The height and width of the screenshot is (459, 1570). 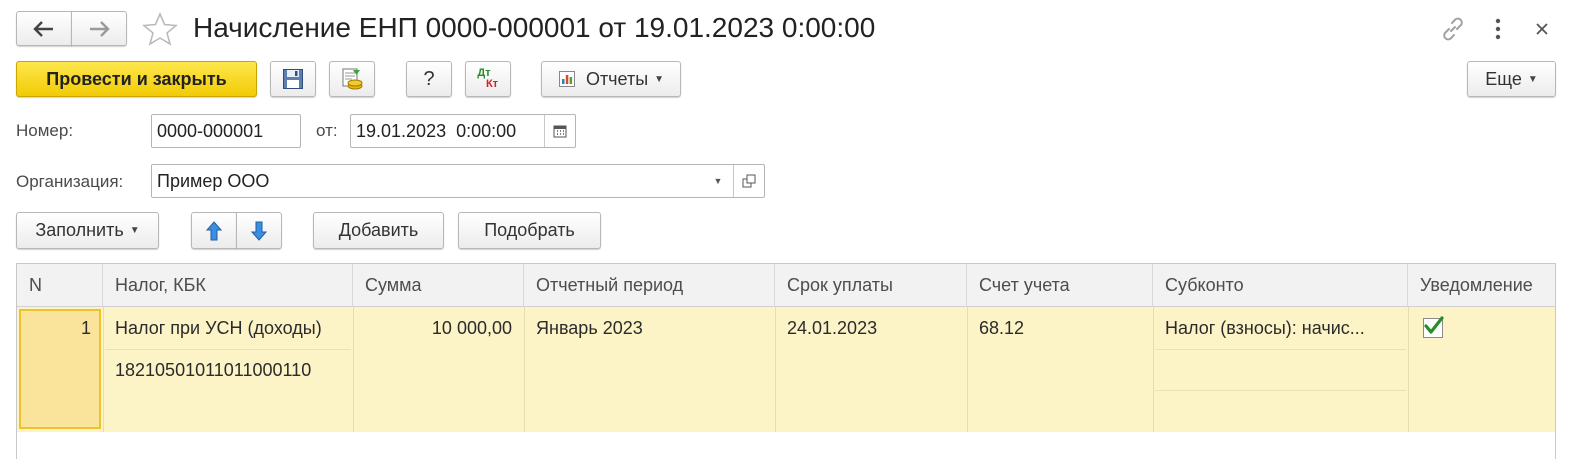 What do you see at coordinates (566, 79) in the screenshot?
I see `report-chart-icon` at bounding box center [566, 79].